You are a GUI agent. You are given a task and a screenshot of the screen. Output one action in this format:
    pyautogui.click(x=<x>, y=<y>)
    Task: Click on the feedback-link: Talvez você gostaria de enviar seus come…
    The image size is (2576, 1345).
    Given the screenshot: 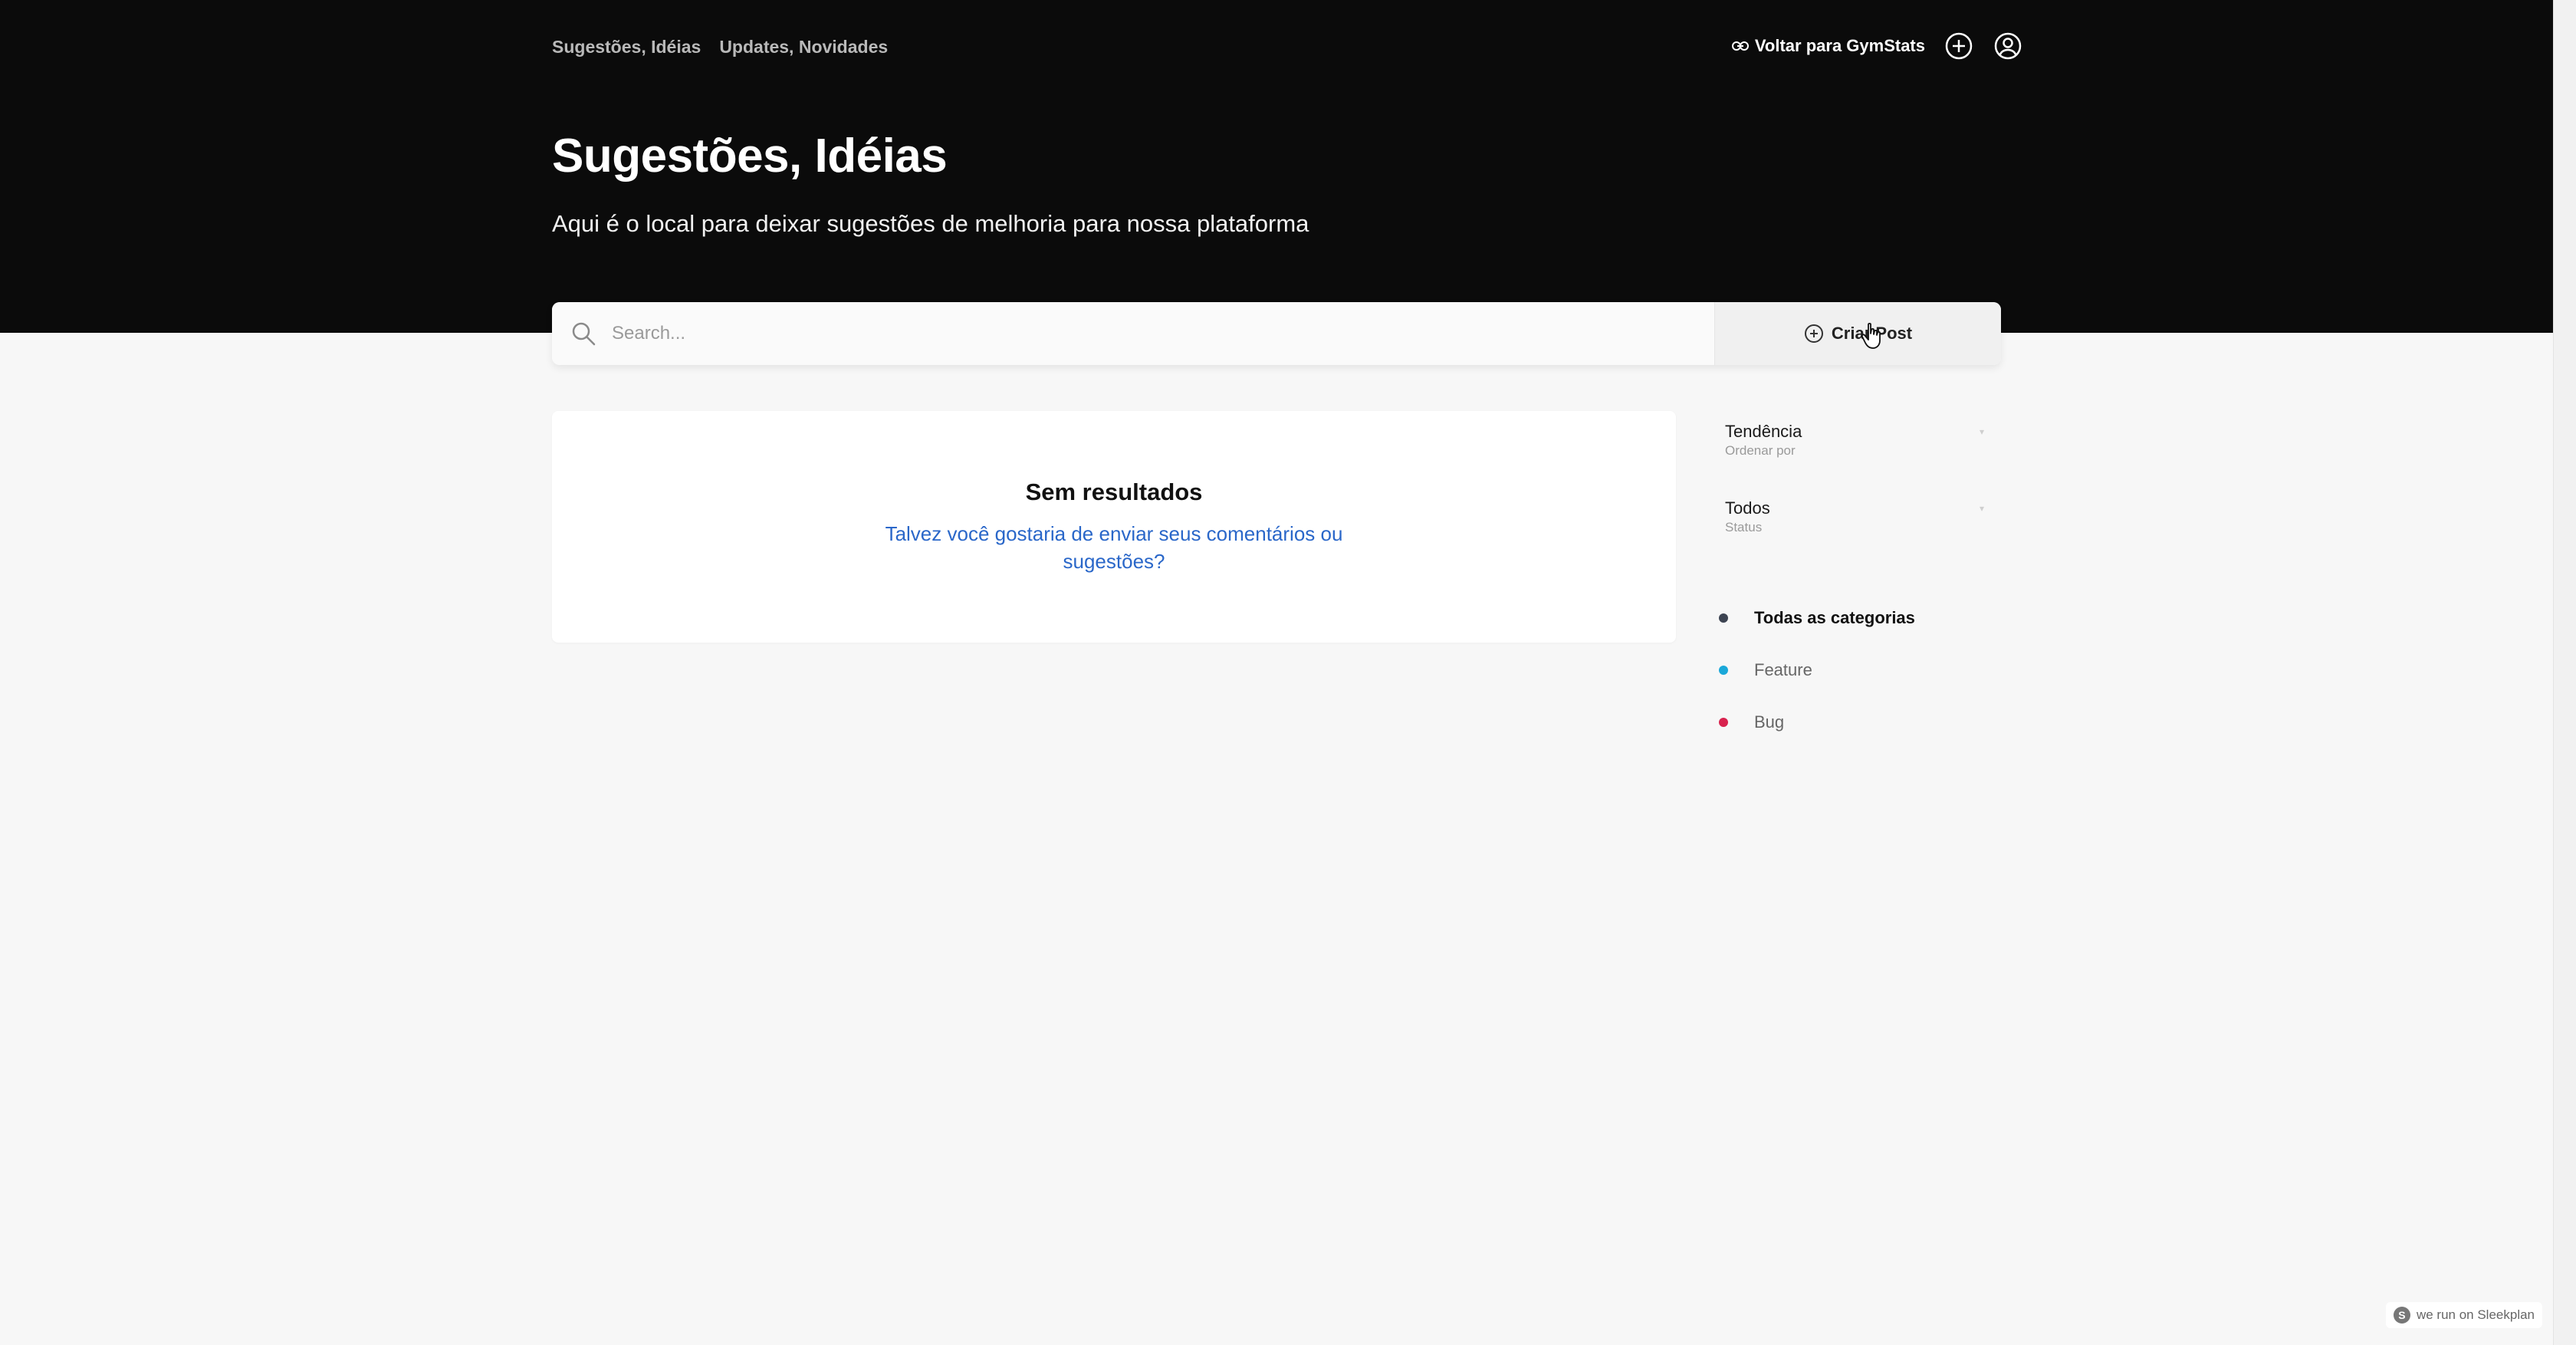 What is the action you would take?
    pyautogui.click(x=1114, y=547)
    